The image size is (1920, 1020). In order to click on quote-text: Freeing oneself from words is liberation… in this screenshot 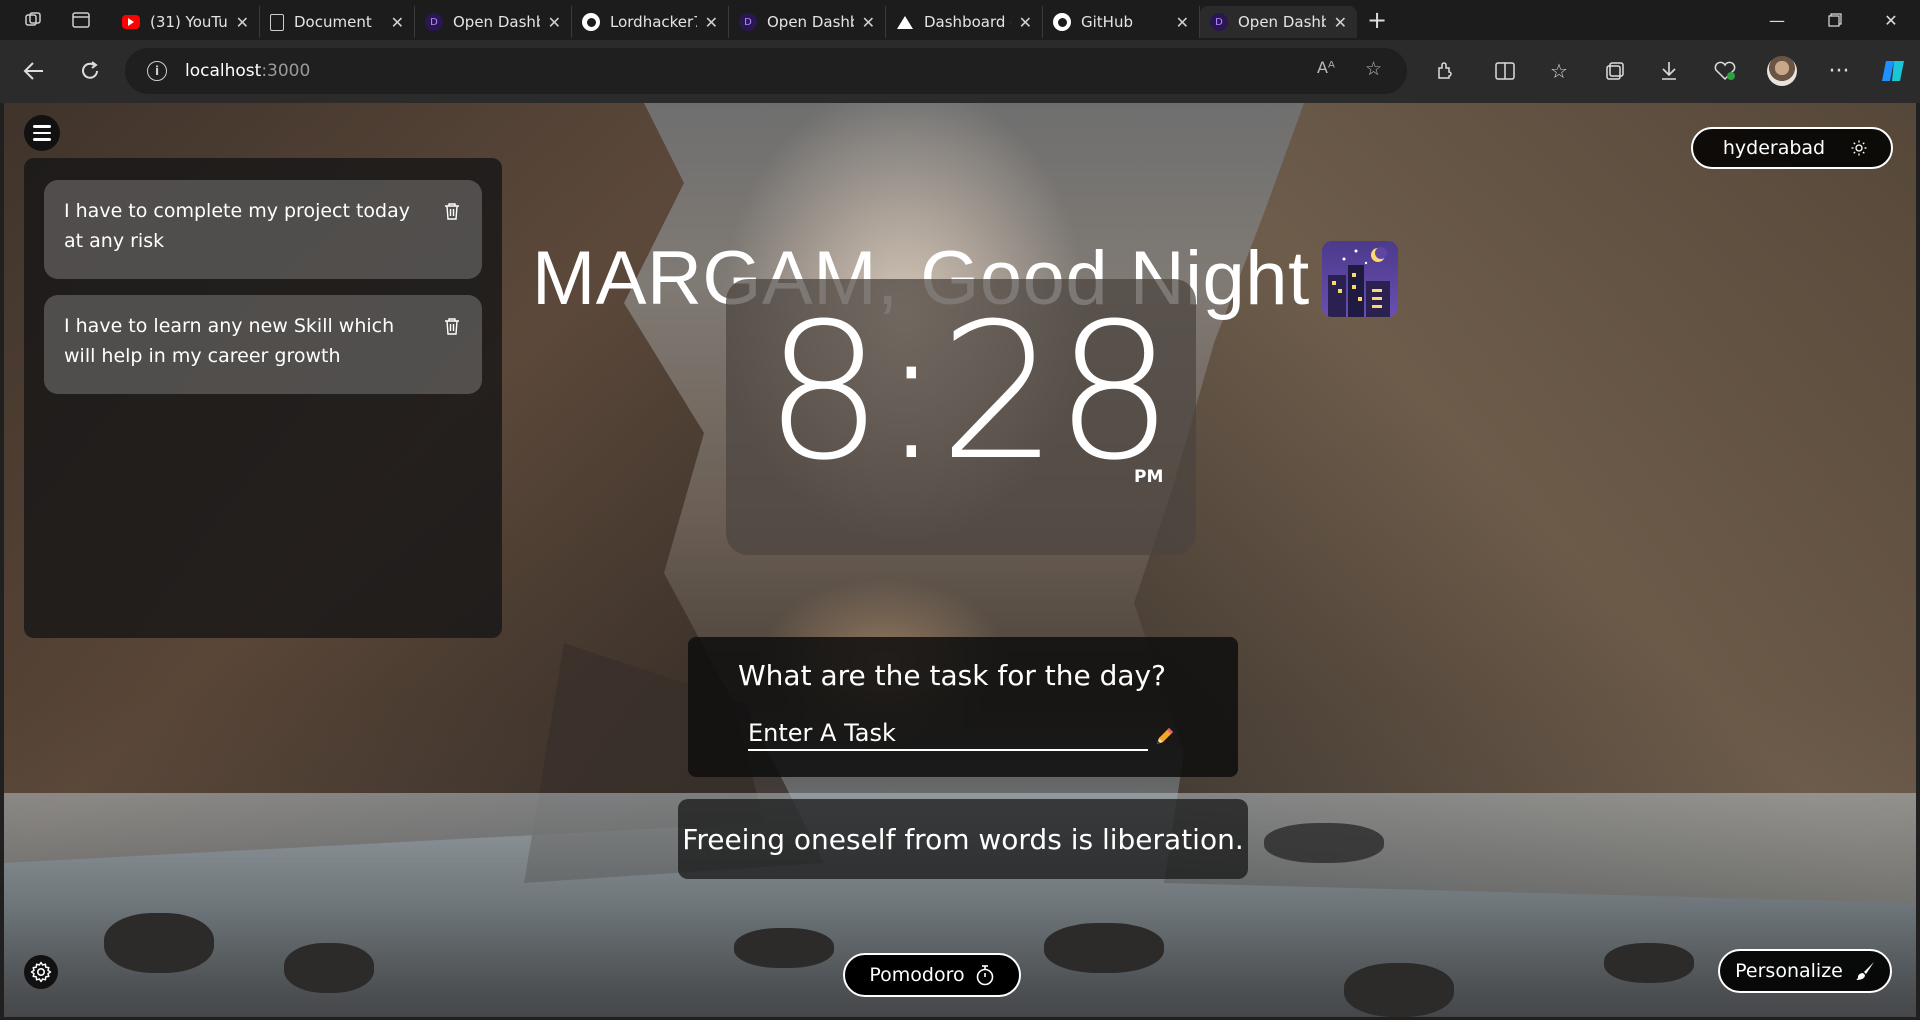, I will do `click(963, 839)`.